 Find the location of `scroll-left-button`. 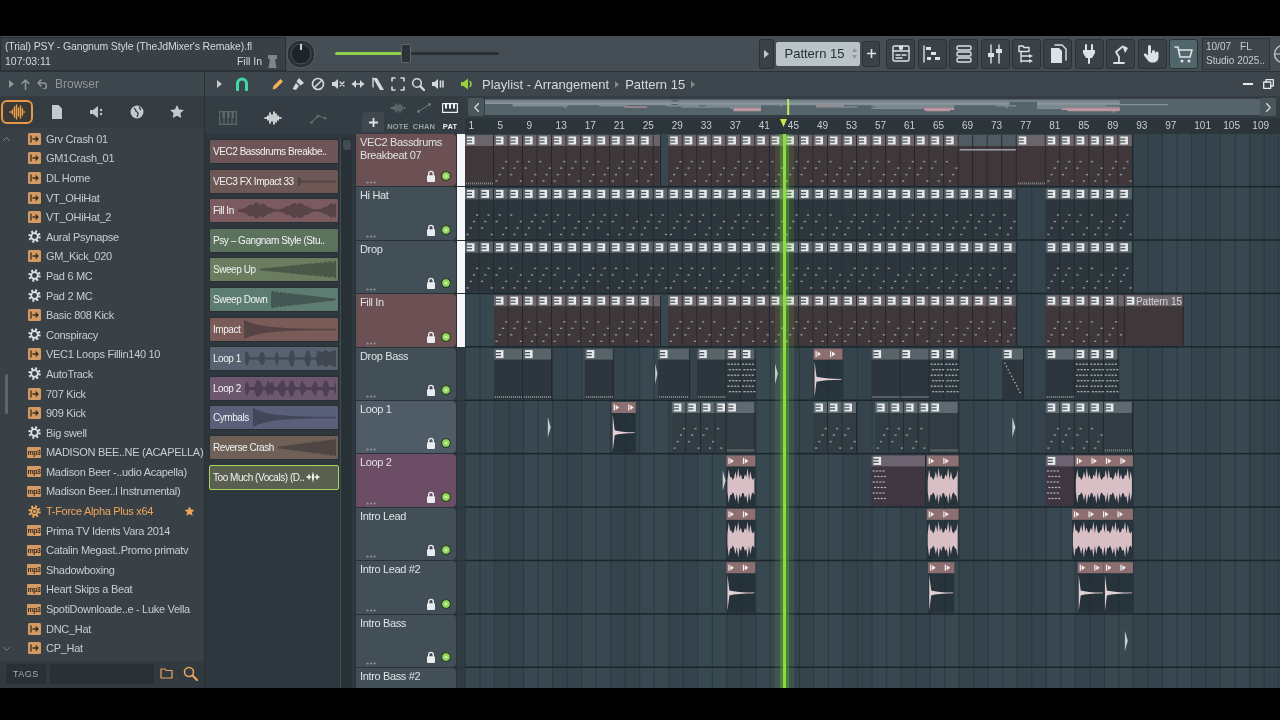

scroll-left-button is located at coordinates (476, 107).